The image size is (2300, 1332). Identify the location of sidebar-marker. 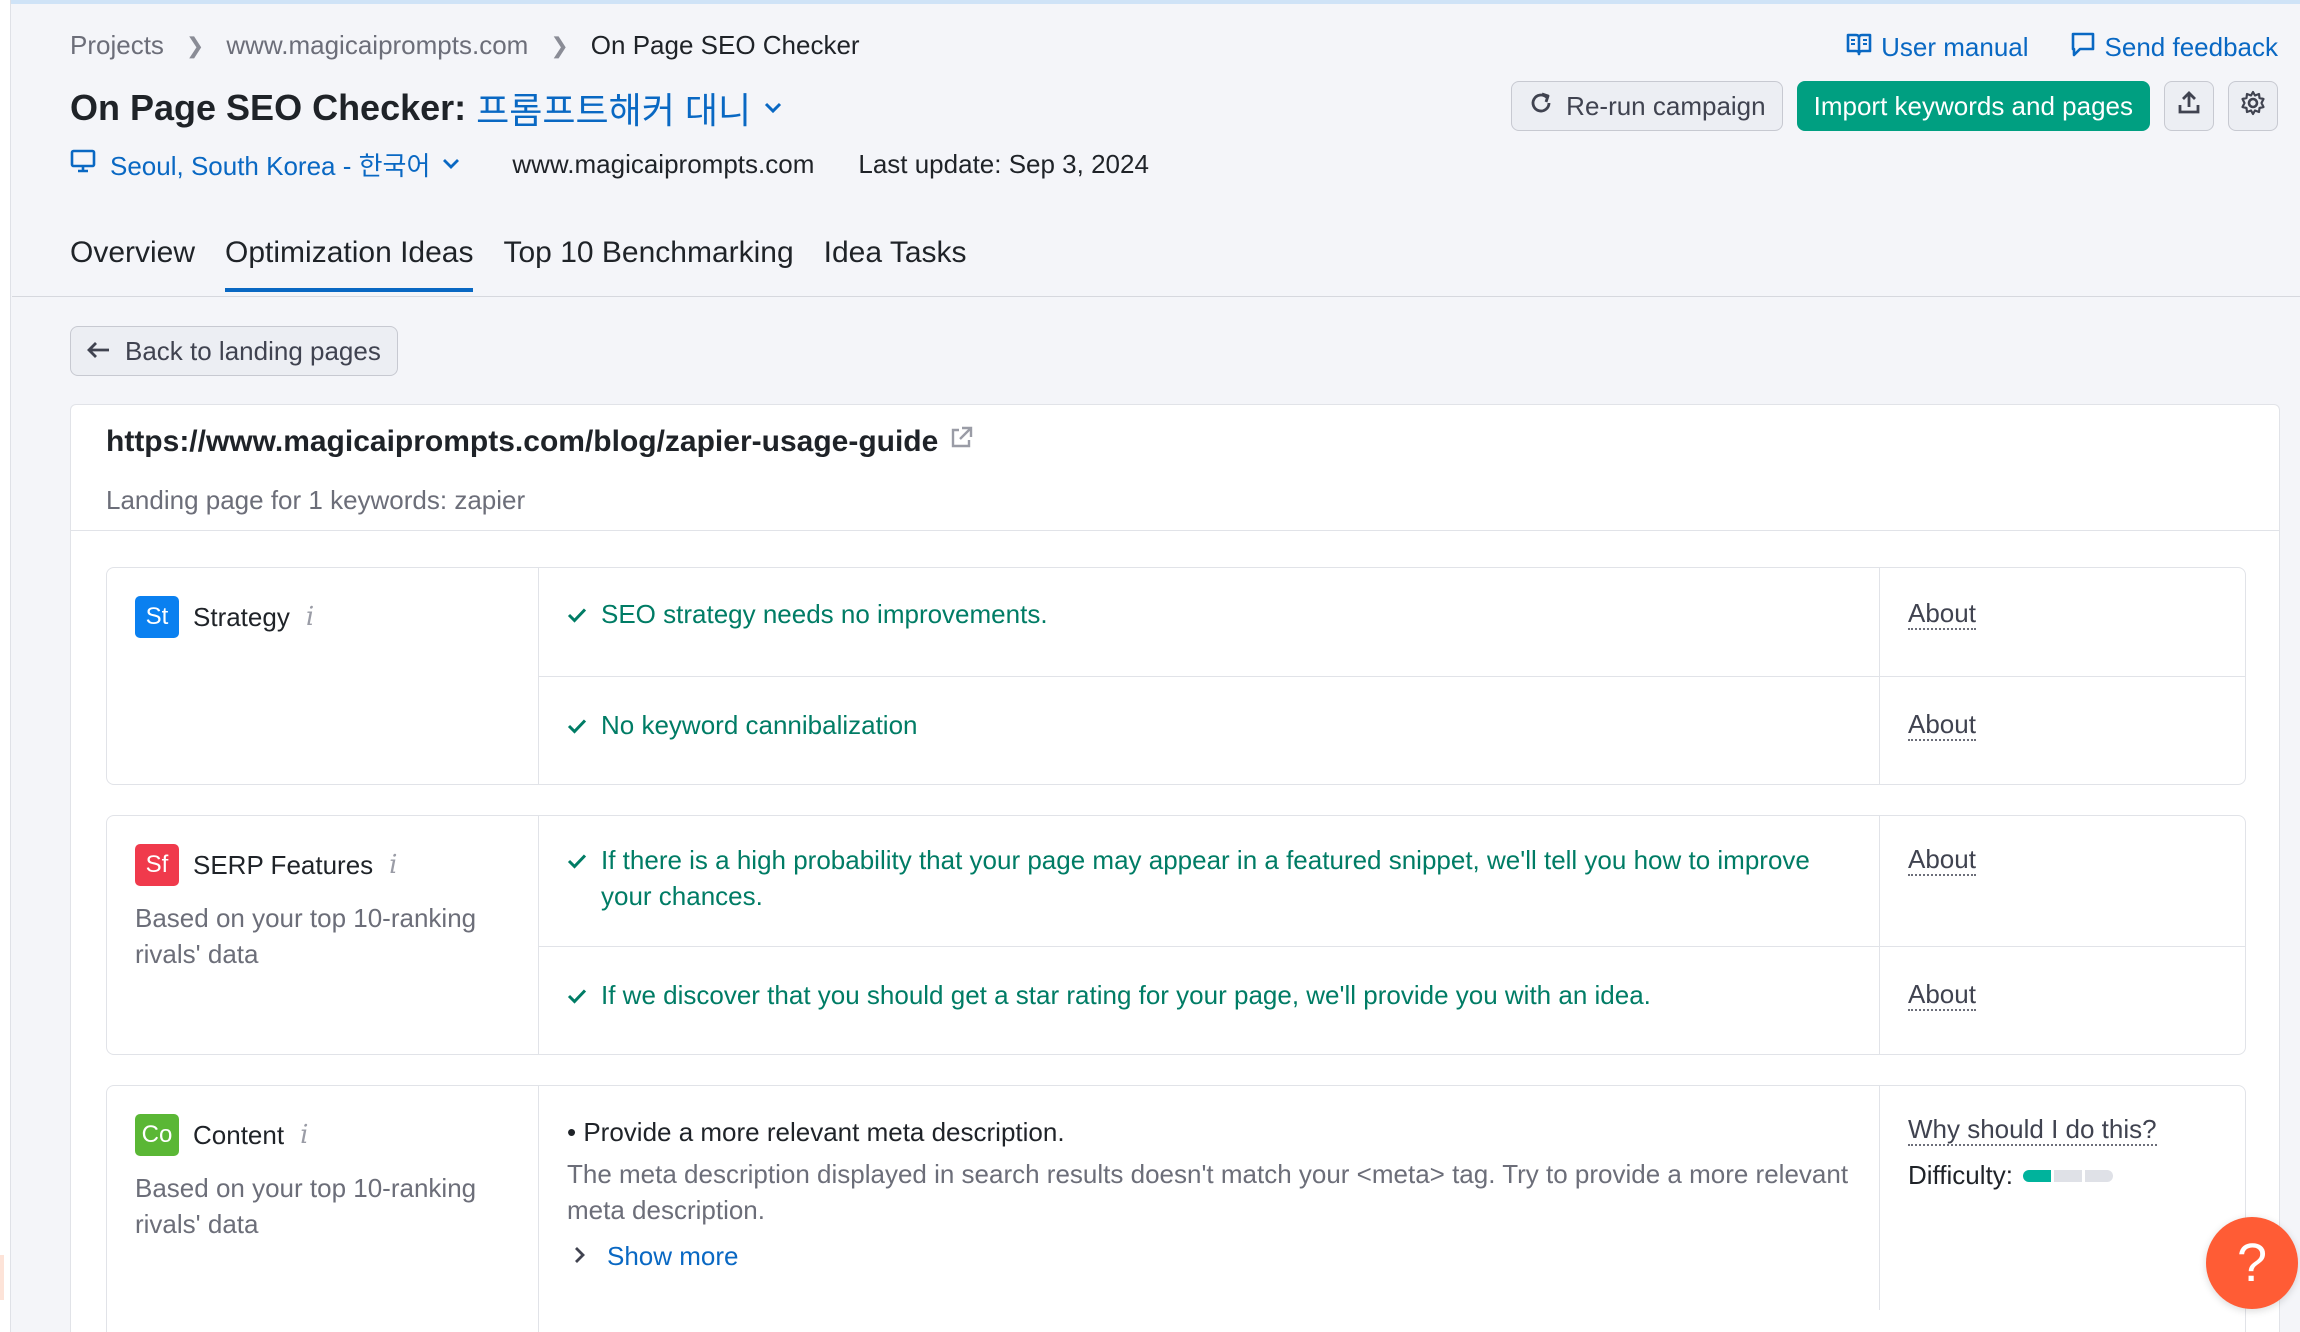
(2, 1277).